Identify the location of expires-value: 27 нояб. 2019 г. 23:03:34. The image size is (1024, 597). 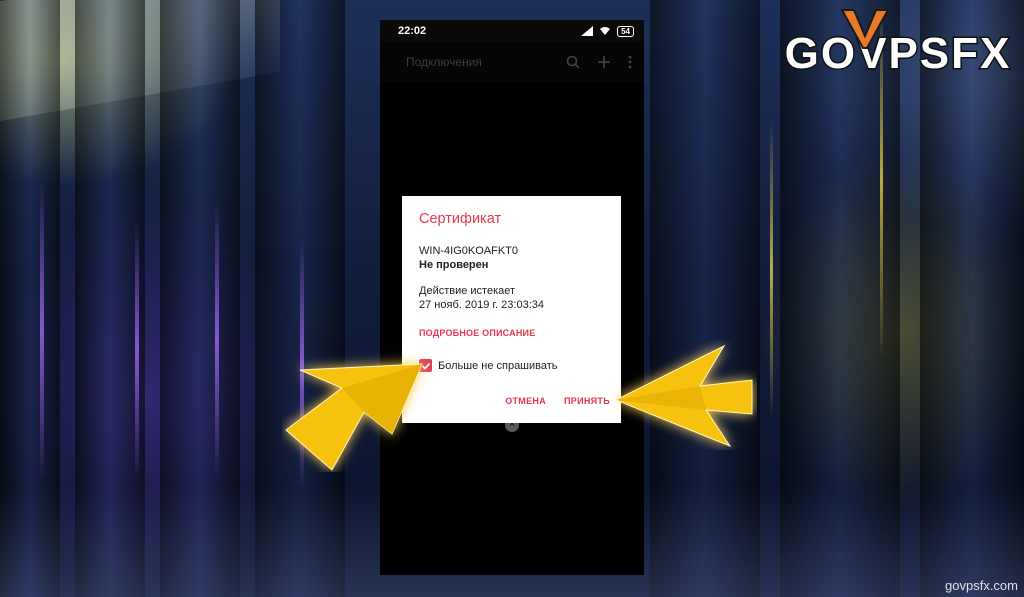
(481, 305).